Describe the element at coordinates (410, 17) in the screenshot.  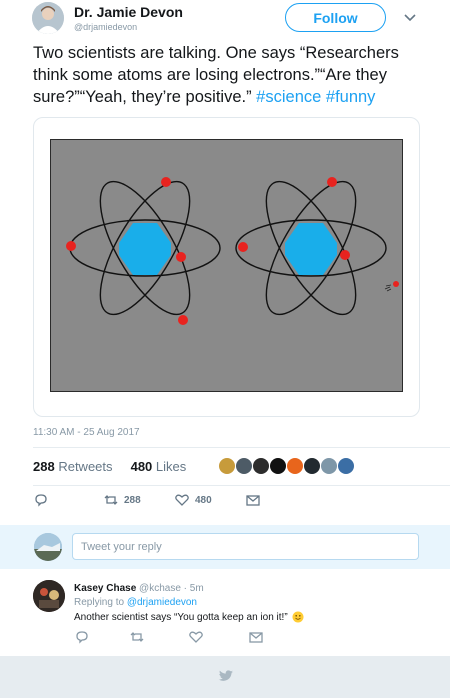
I see `chevron-down-icon` at that location.